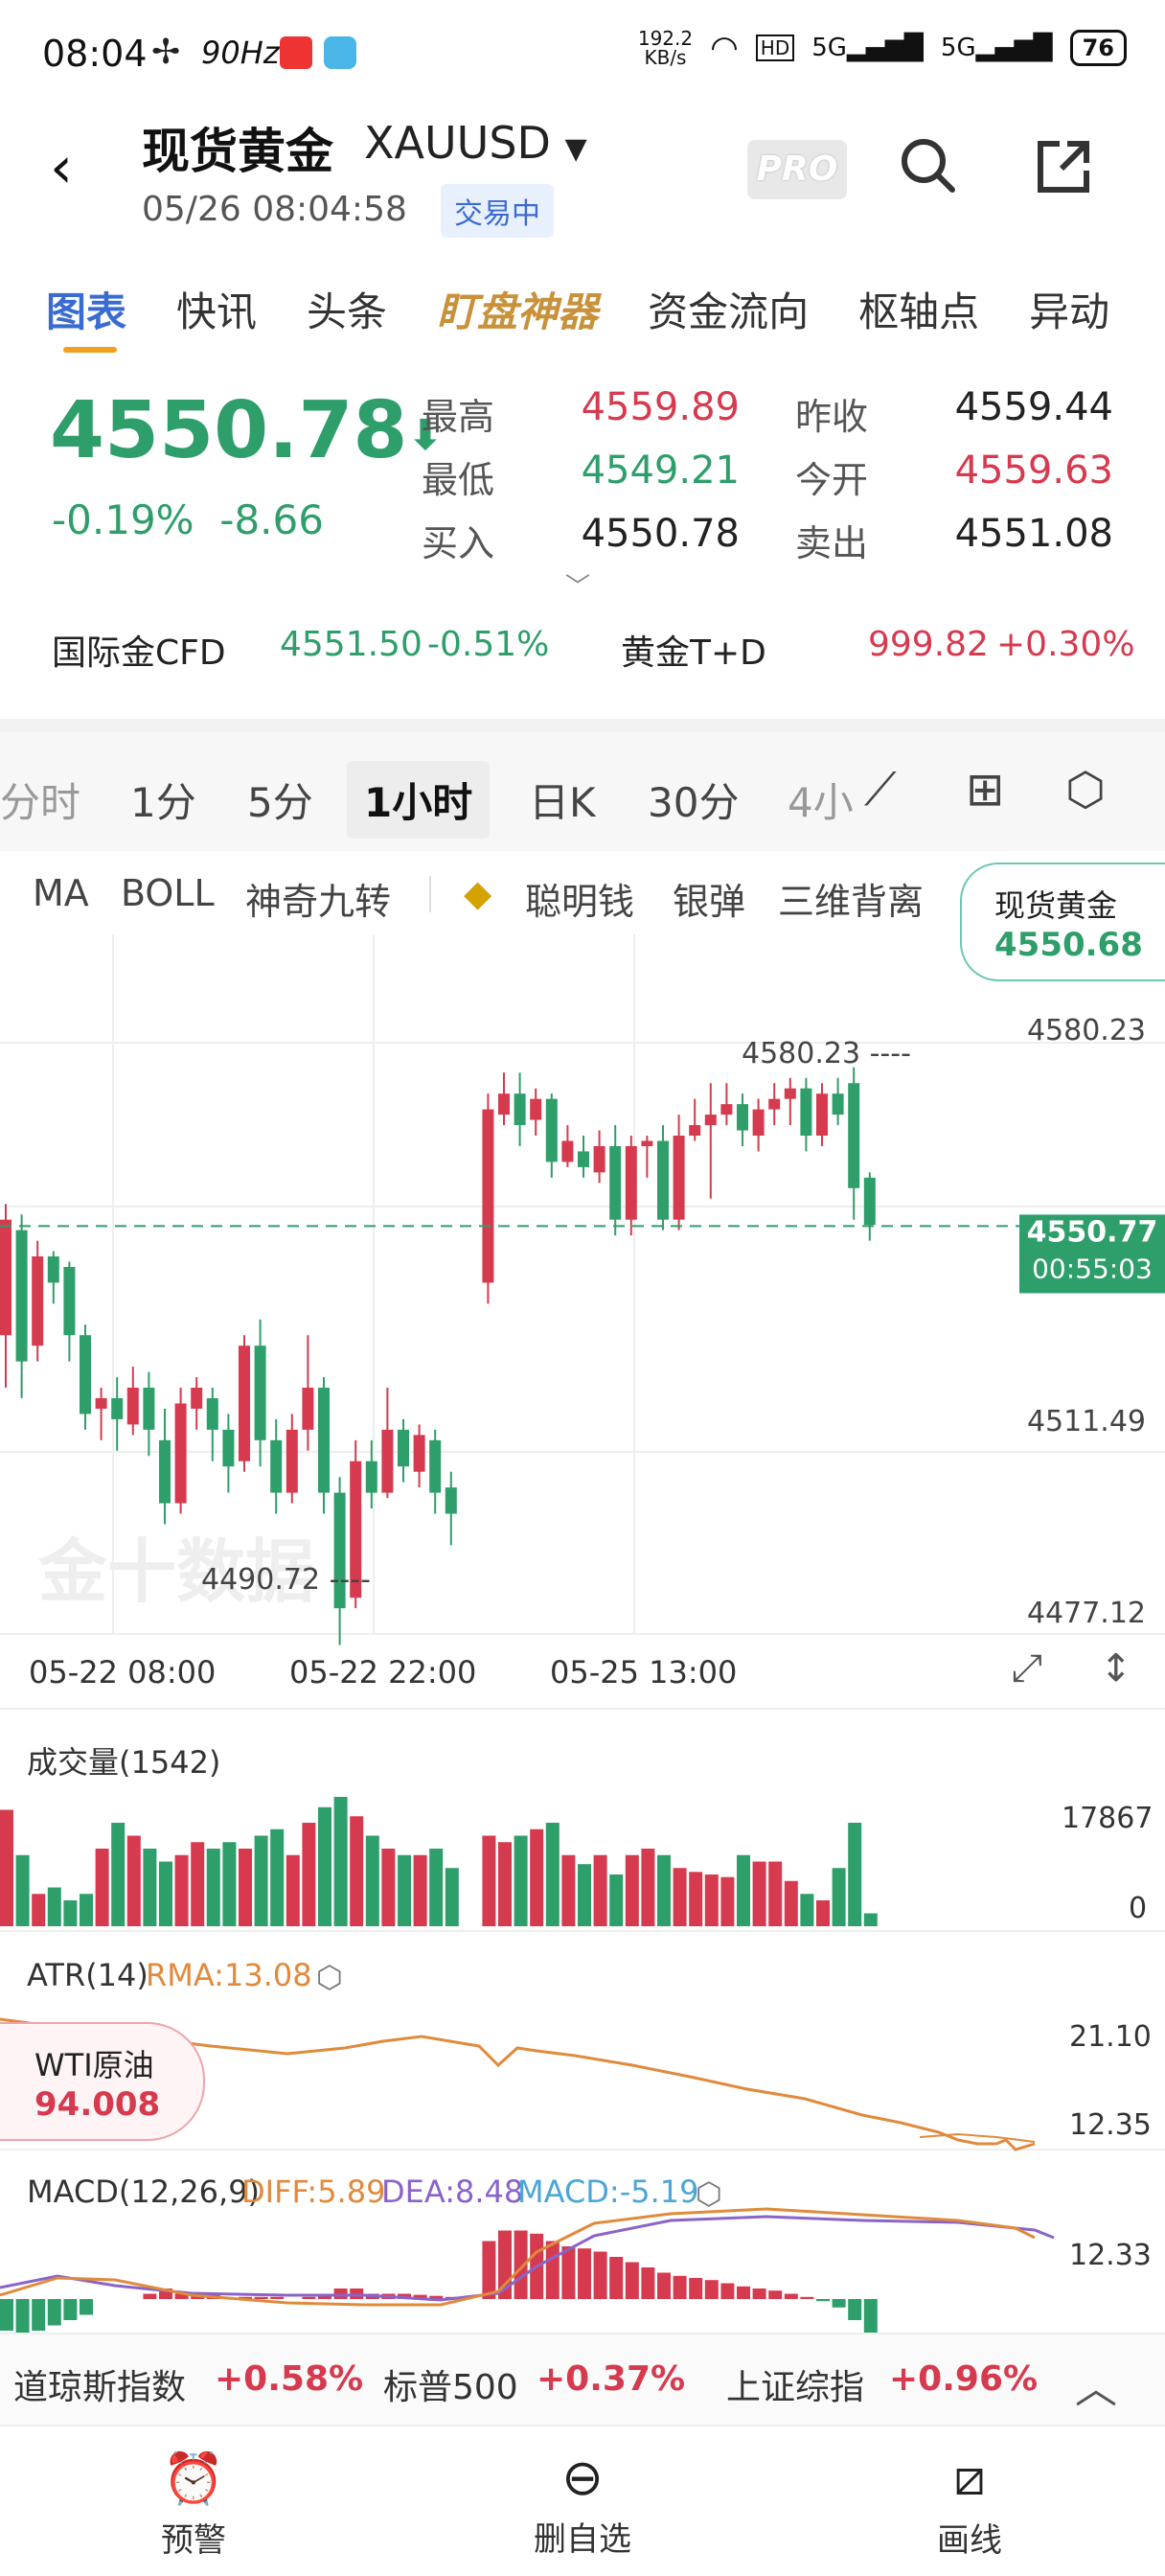 This screenshot has width=1165, height=2576. I want to click on period-30m: 30分, so click(693, 799).